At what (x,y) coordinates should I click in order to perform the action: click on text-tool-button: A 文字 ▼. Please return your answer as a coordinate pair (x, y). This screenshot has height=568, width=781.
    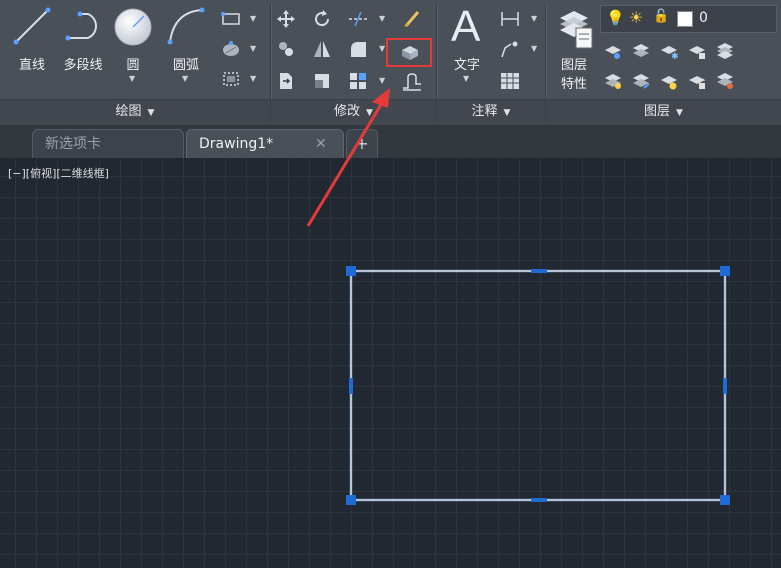
    Looking at the image, I should click on (467, 48).